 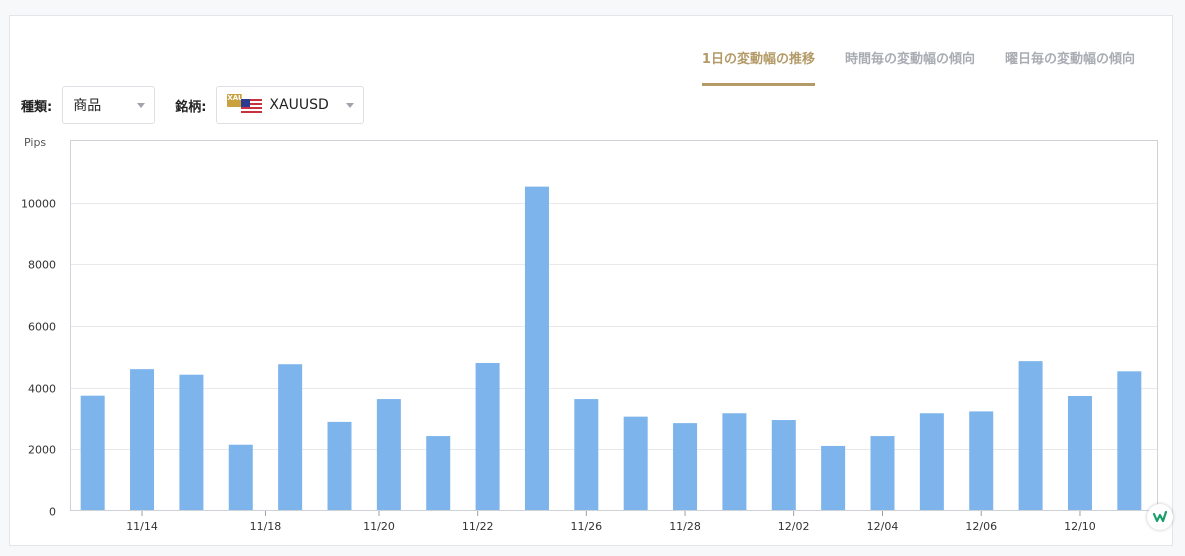 What do you see at coordinates (1080, 526) in the screenshot?
I see `x-tick-label: 12/10` at bounding box center [1080, 526].